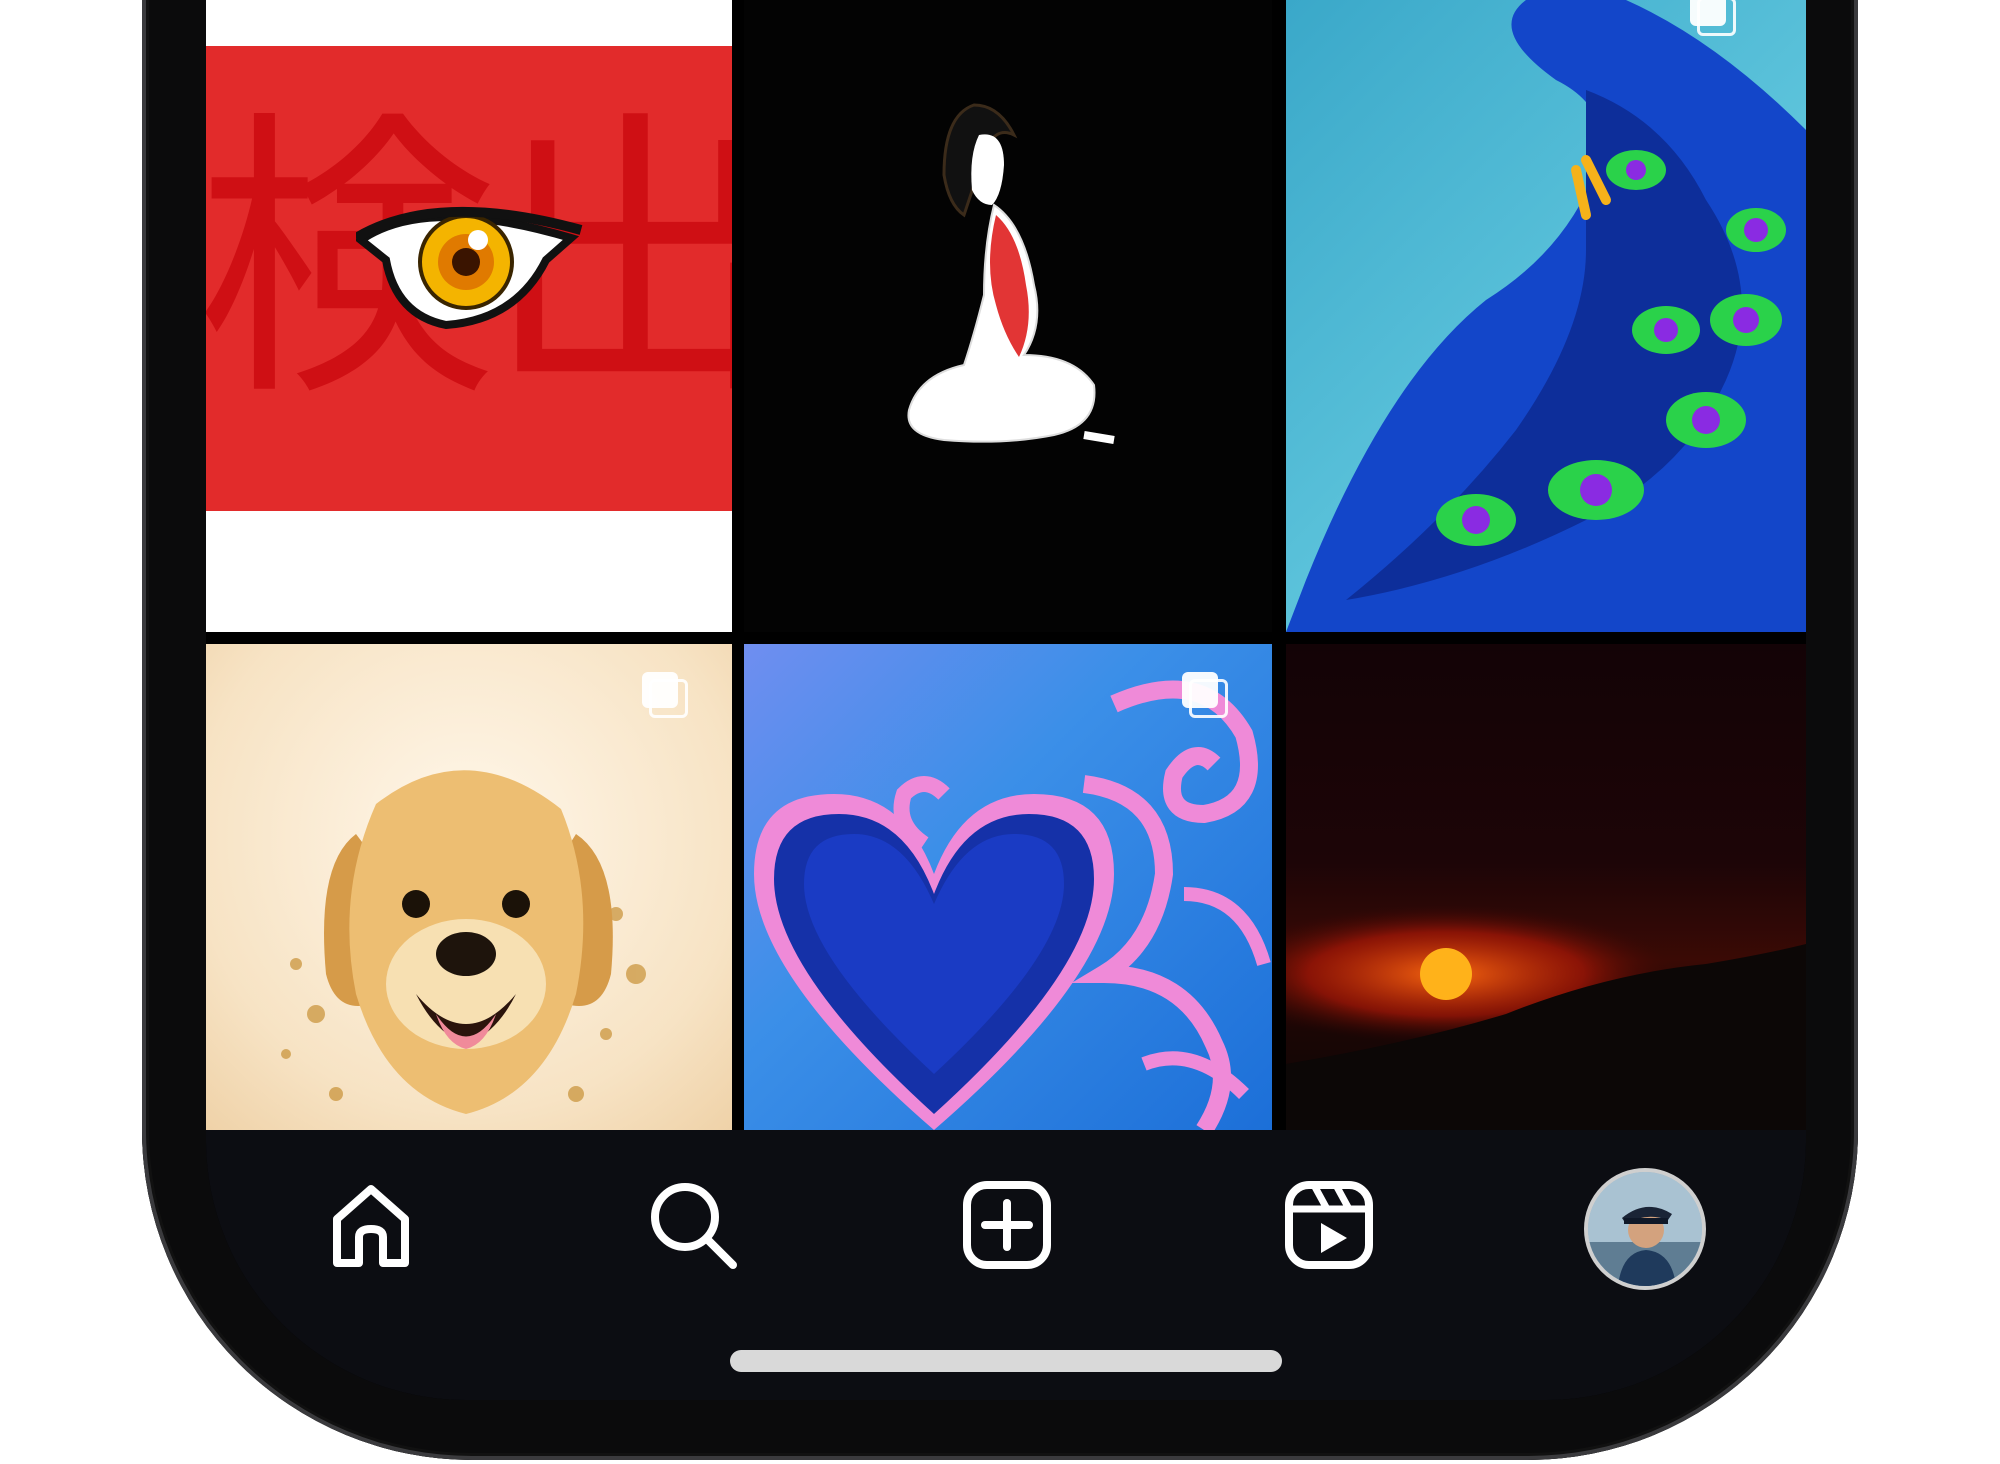  I want to click on nav-home, so click(371, 1225).